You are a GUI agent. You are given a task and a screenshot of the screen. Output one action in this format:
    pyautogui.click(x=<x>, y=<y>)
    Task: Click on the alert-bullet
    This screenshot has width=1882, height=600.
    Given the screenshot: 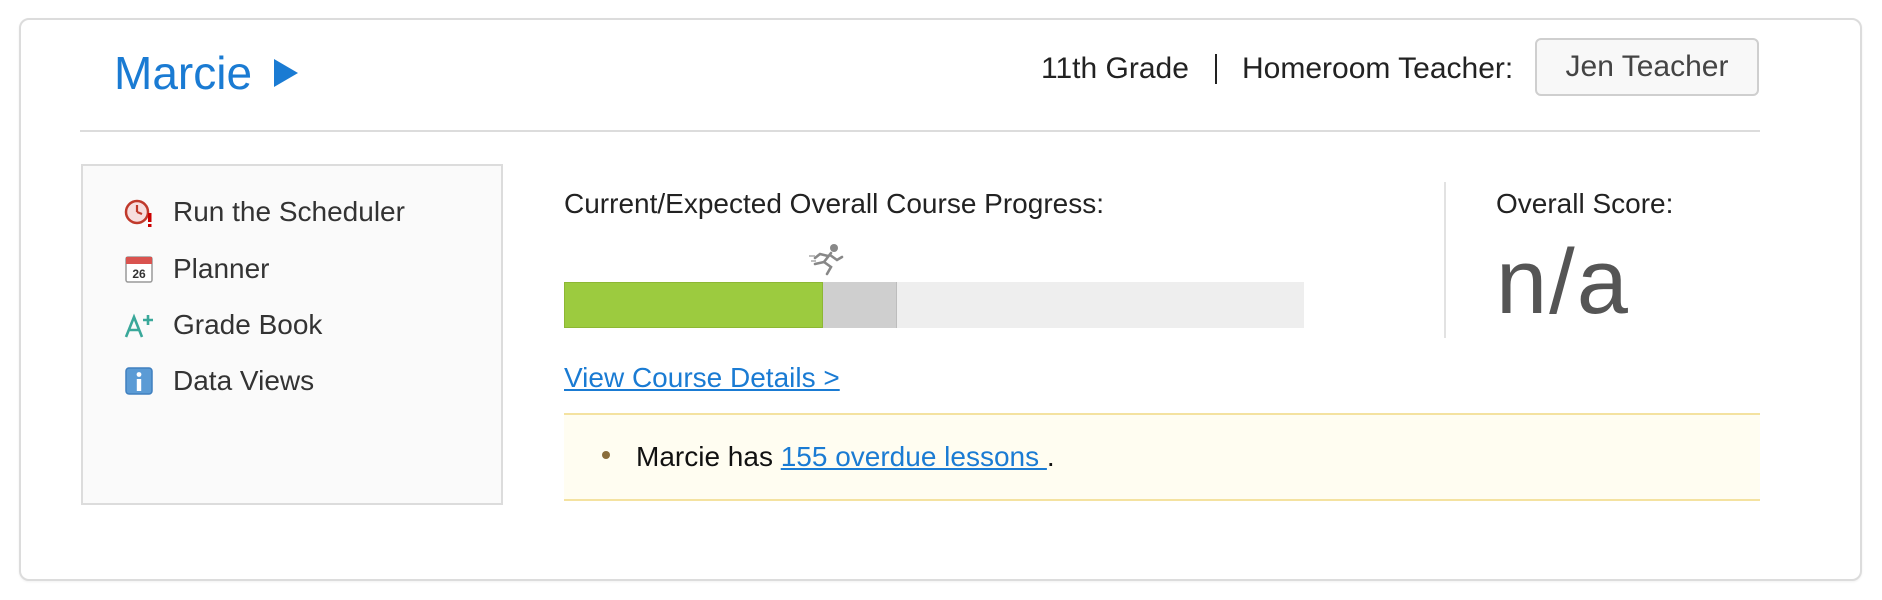 What is the action you would take?
    pyautogui.click(x=606, y=455)
    